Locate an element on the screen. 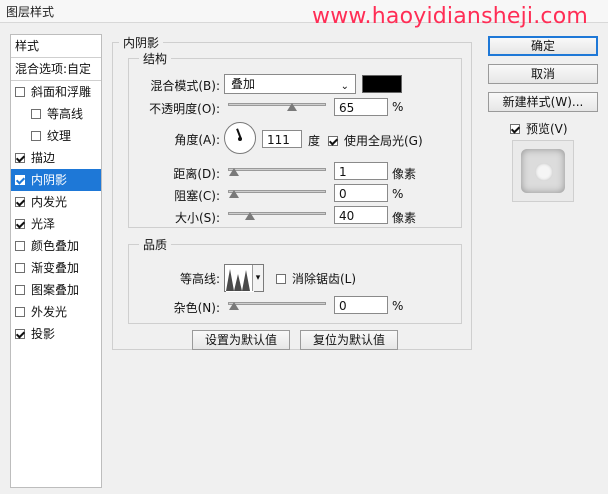 The height and width of the screenshot is (494, 608). contour-picker: ▾ is located at coordinates (244, 278).